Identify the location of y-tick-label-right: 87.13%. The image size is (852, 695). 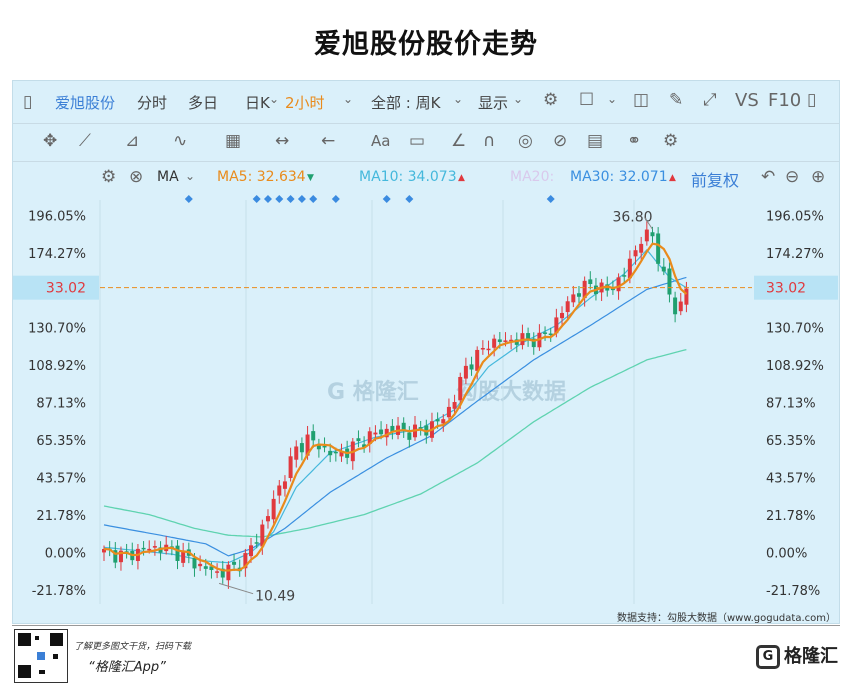
(791, 404).